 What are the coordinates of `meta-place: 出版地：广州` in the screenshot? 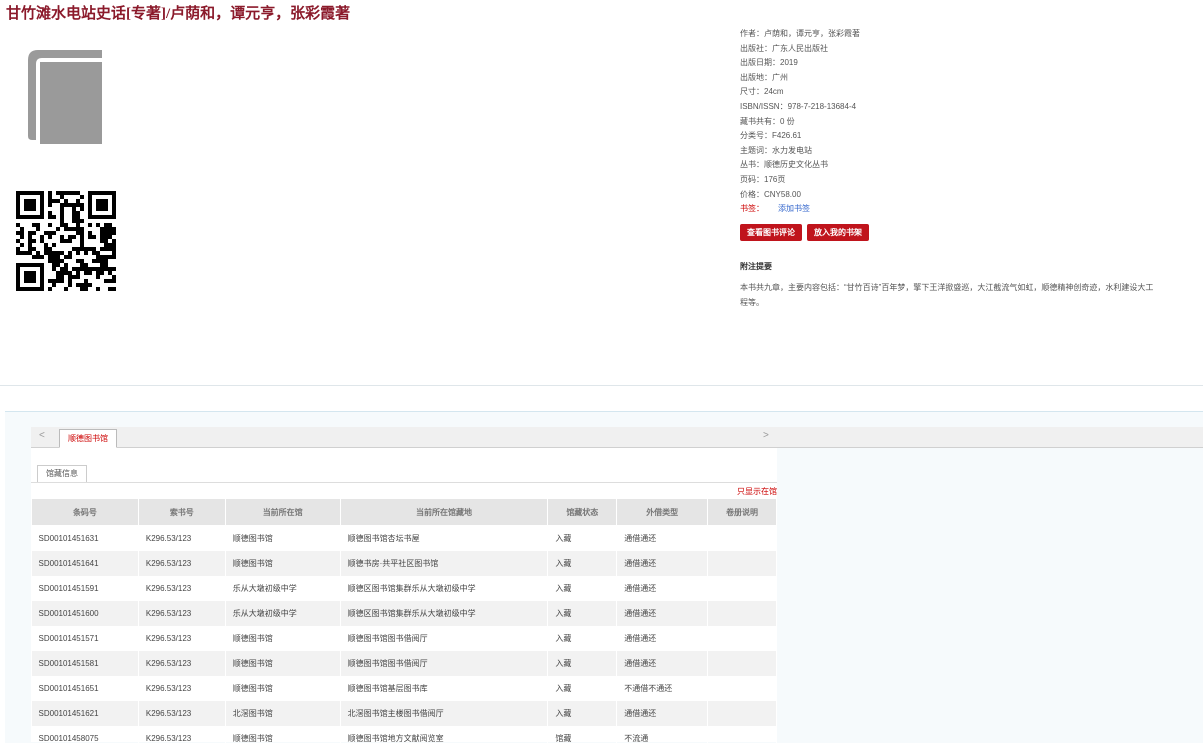 It's located at (800, 78).